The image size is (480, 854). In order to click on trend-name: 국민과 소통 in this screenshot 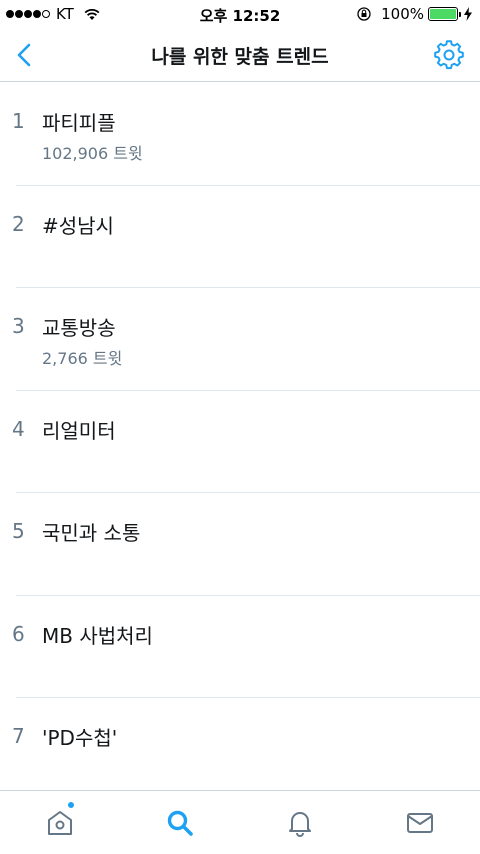, I will do `click(91, 533)`.